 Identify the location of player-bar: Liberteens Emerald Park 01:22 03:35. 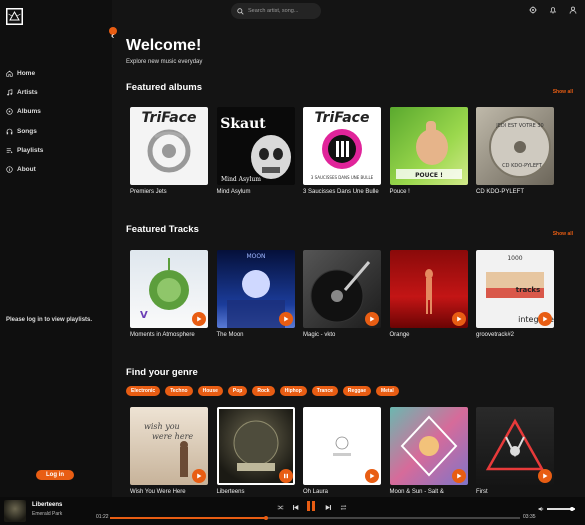
(292, 511).